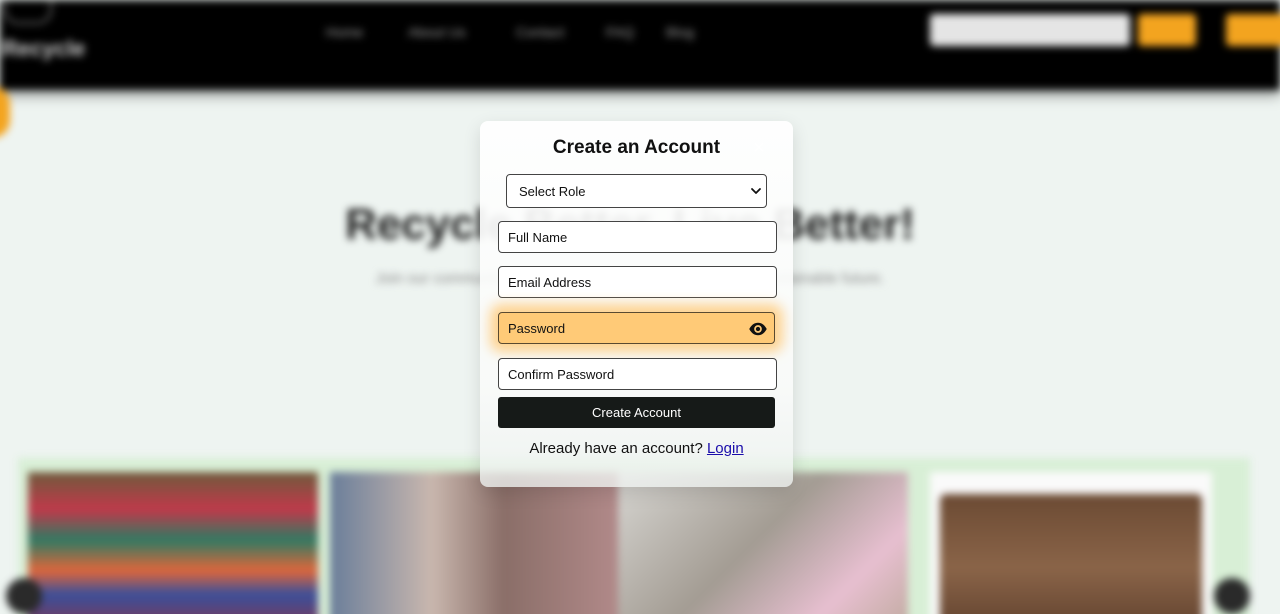  I want to click on eye-icon, so click(758, 329).